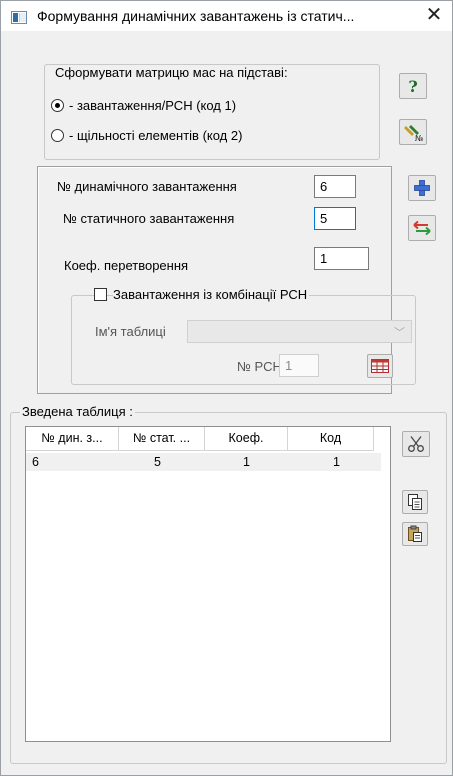 Image resolution: width=453 pixels, height=776 pixels. I want to click on copy-button, so click(415, 502).